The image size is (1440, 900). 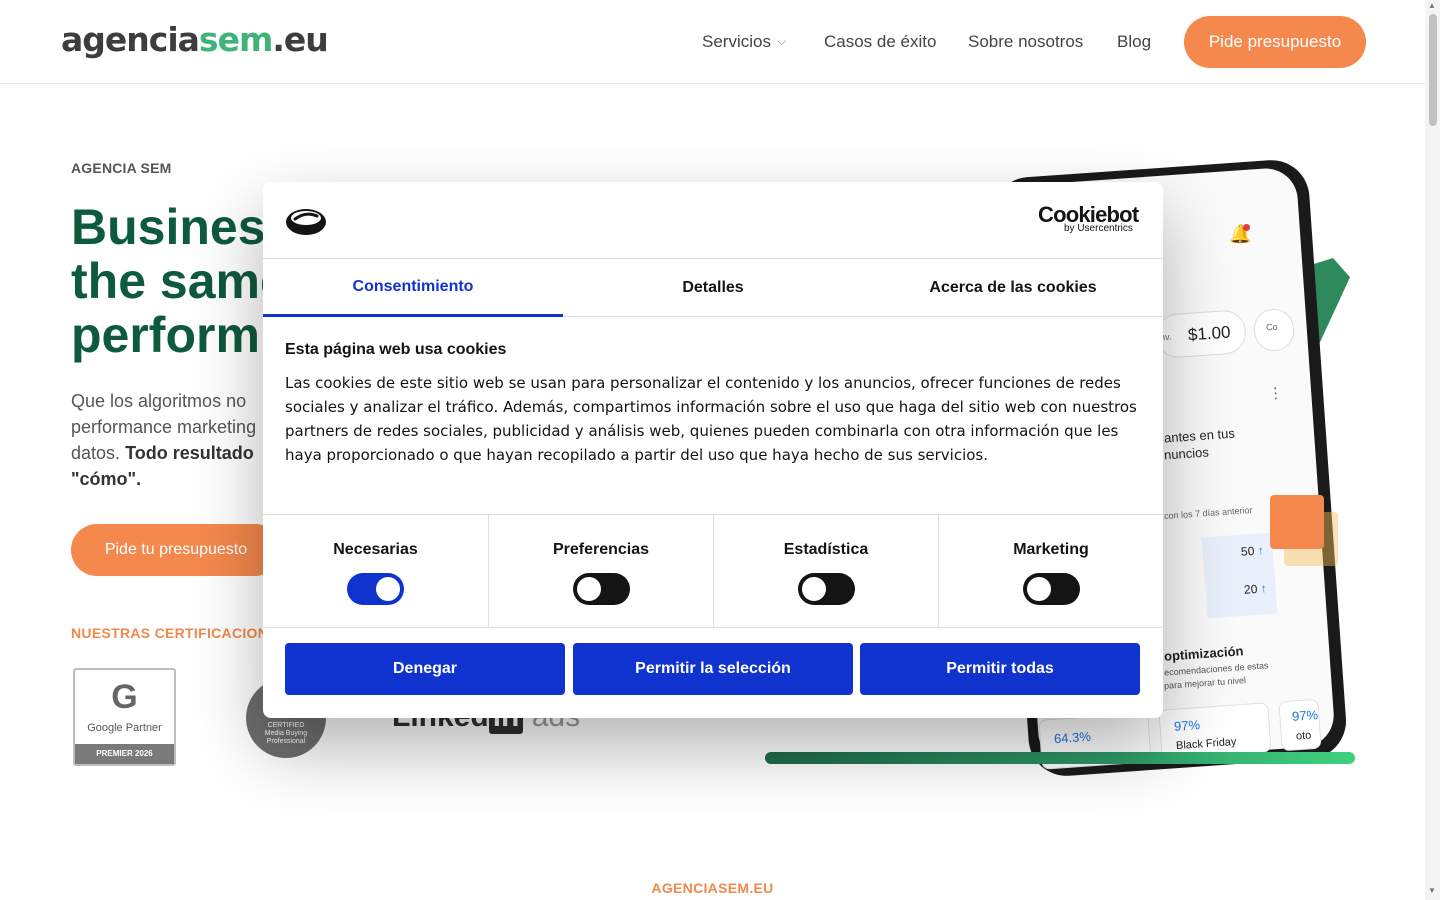 I want to click on deny-button: Denegar, so click(x=425, y=669).